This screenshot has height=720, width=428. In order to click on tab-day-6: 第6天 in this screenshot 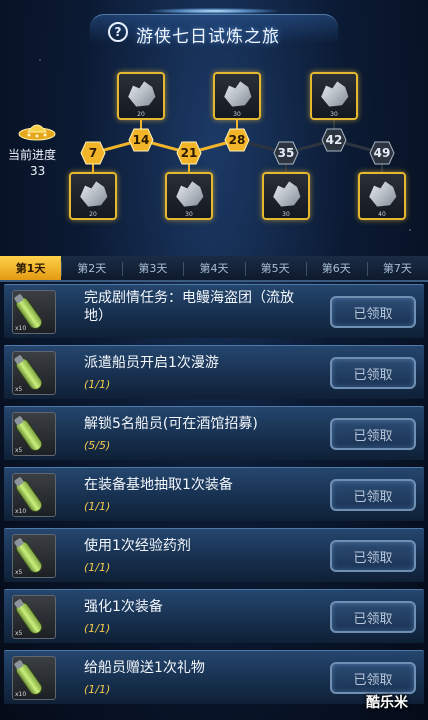, I will do `click(336, 268)`.